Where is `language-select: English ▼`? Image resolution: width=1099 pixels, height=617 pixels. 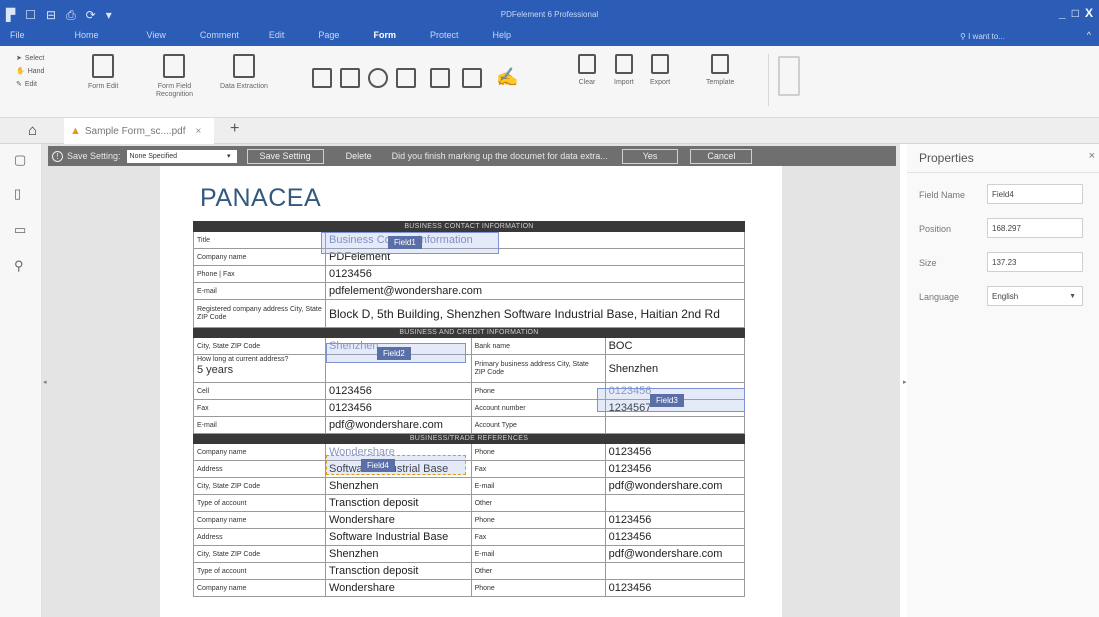 language-select: English ▼ is located at coordinates (1035, 296).